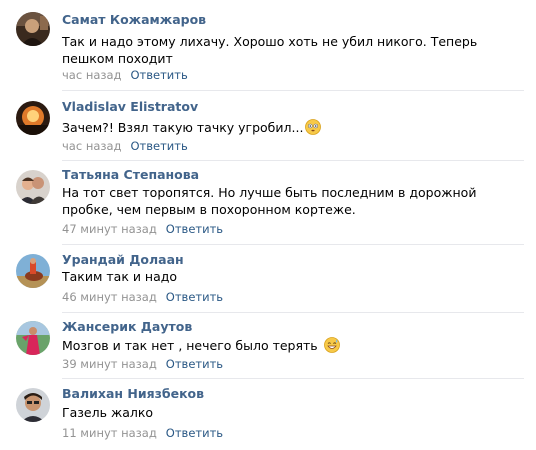 The height and width of the screenshot is (450, 536). What do you see at coordinates (123, 259) in the screenshot?
I see `comment-author: Урандай Долаан` at bounding box center [123, 259].